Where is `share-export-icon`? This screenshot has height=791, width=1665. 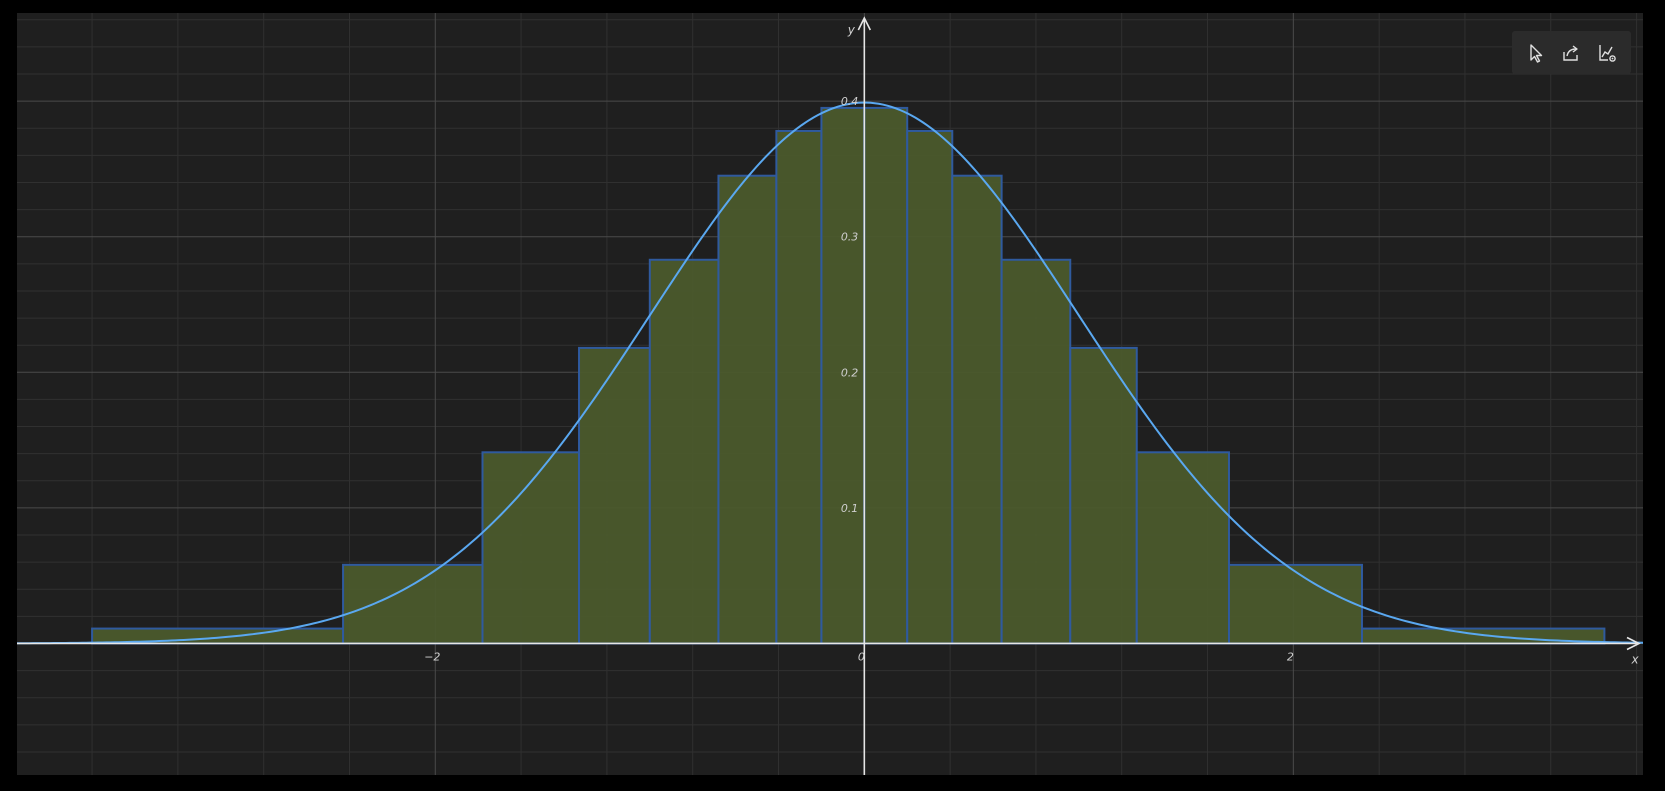
share-export-icon is located at coordinates (1571, 52).